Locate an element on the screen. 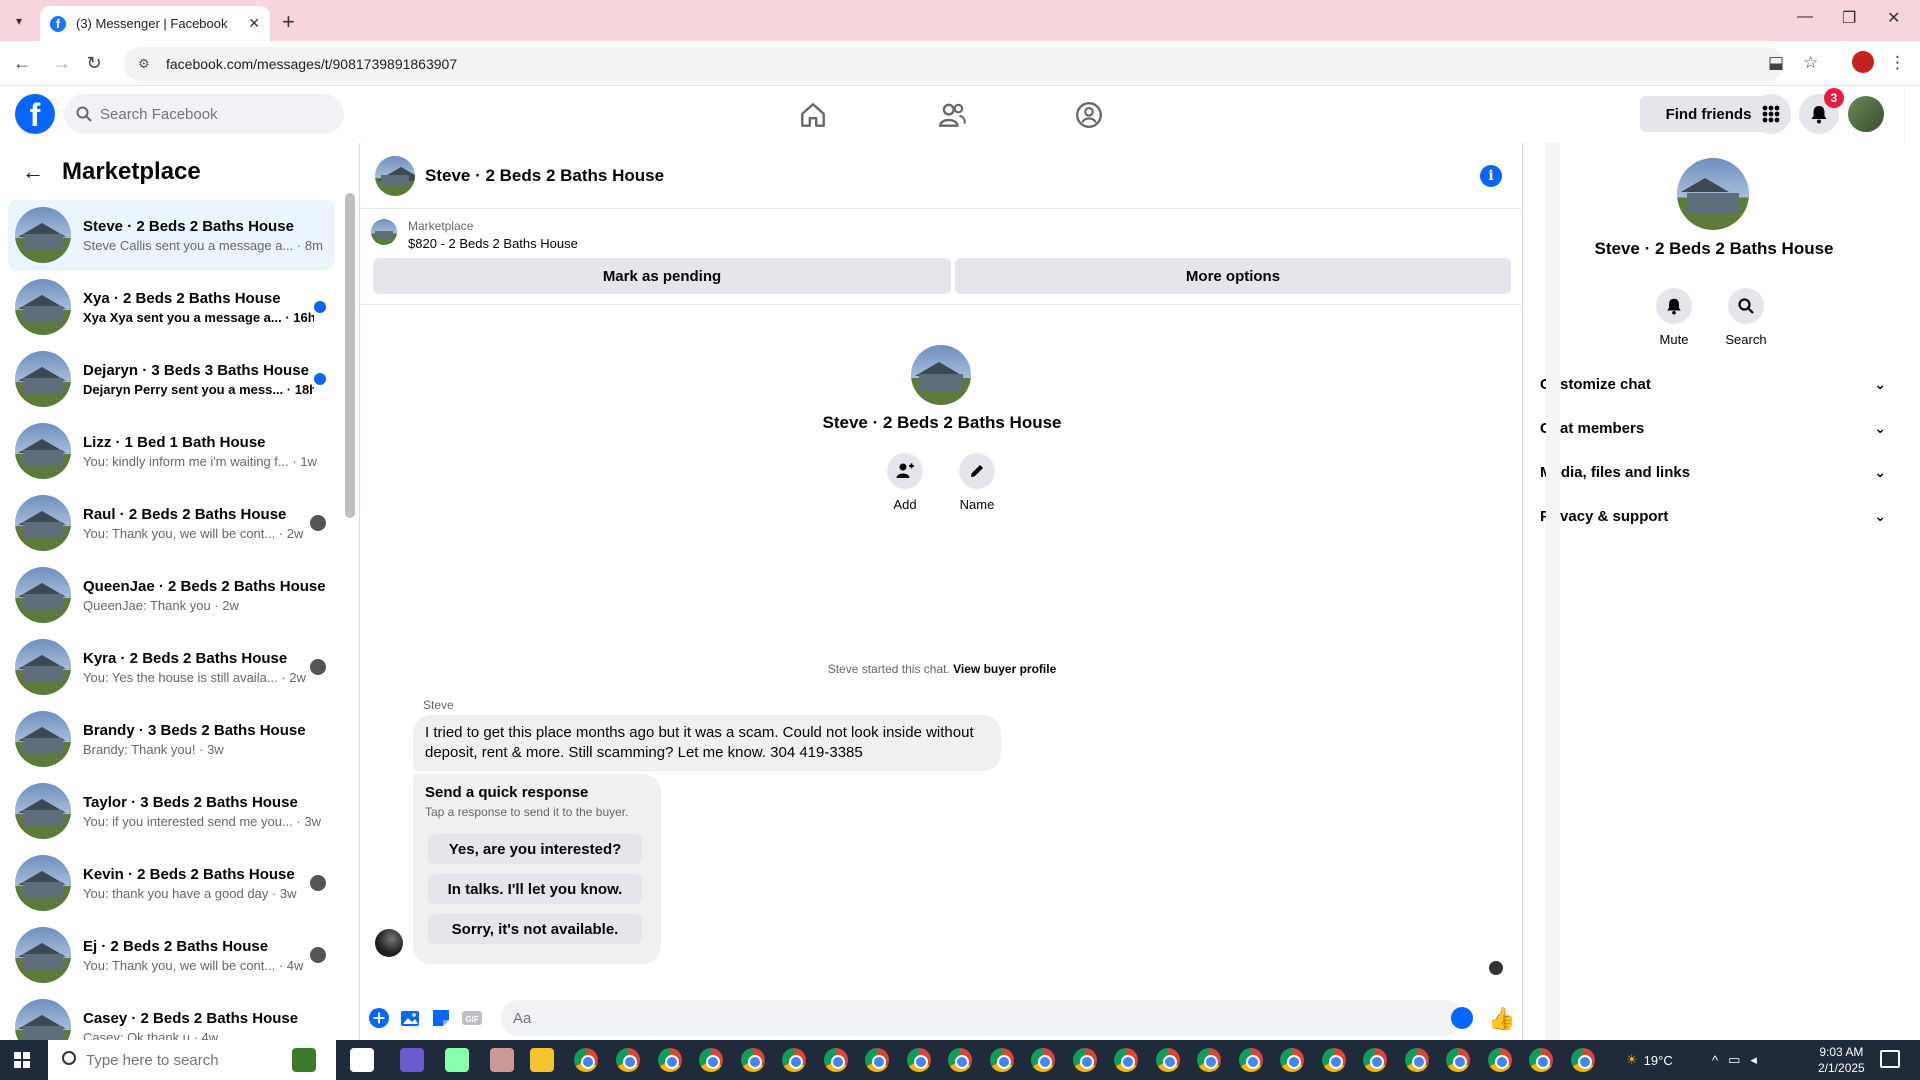 This screenshot has width=1920, height=1080. reload-icon: ↻ is located at coordinates (94, 63).